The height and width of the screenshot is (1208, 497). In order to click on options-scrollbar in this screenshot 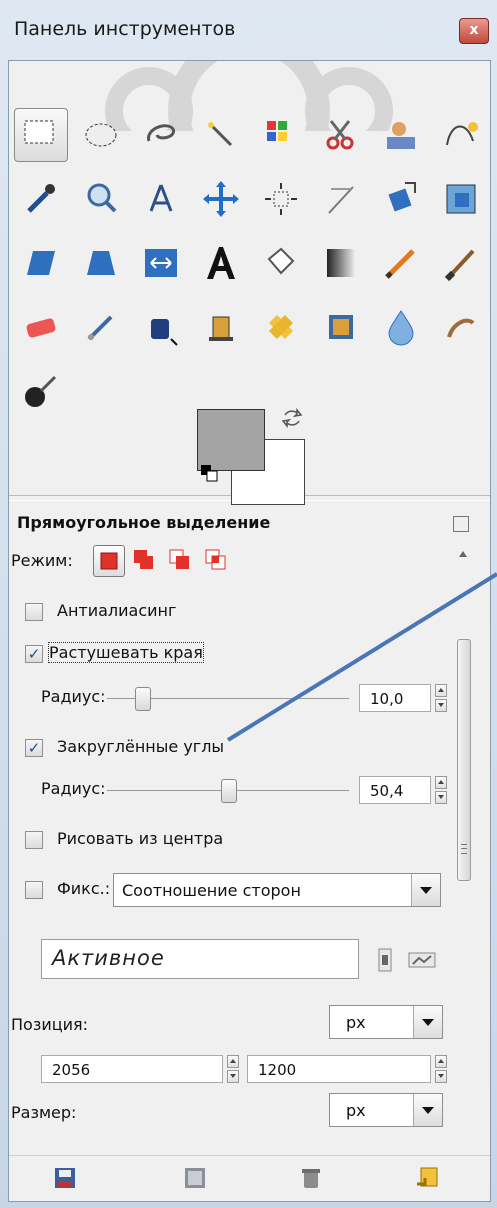, I will do `click(464, 871)`.